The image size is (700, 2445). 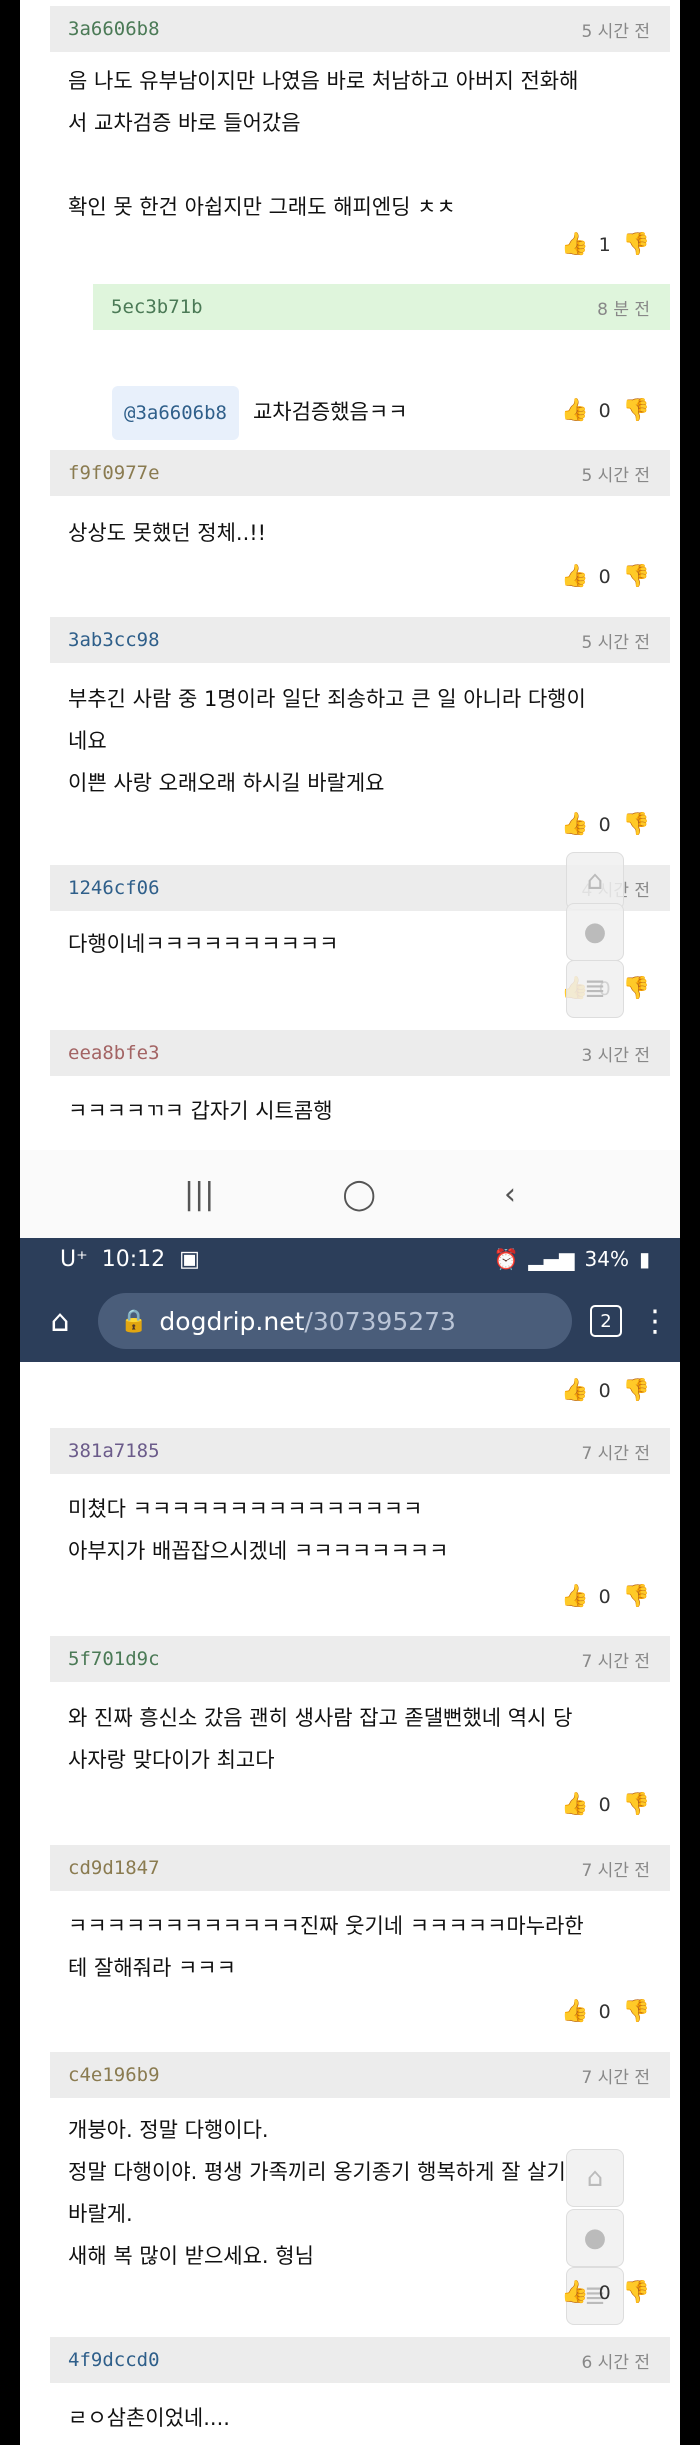 I want to click on comment-header: c4e196b9 7 시간 전, so click(x=360, y=2075).